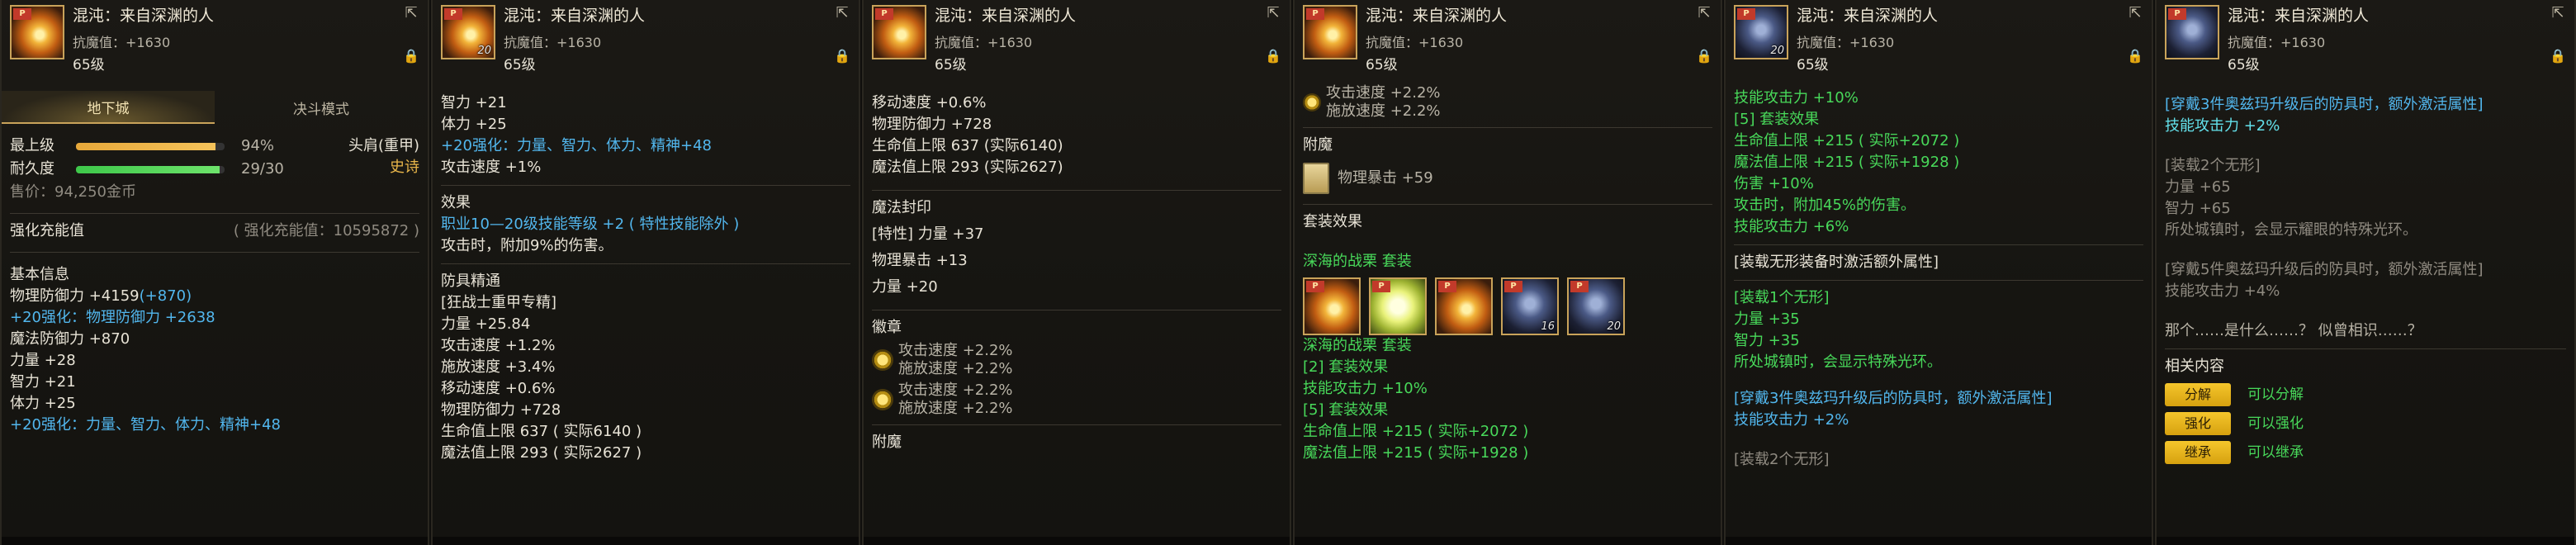 Image resolution: width=2576 pixels, height=545 pixels. Describe the element at coordinates (2198, 453) in the screenshot. I see `inherit-button: 继承` at that location.